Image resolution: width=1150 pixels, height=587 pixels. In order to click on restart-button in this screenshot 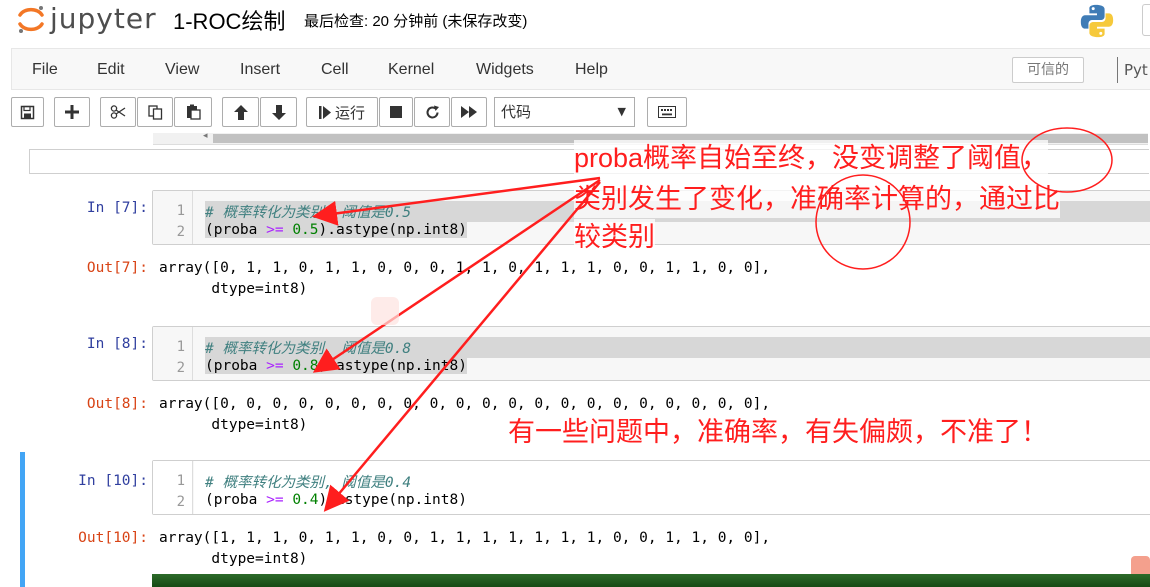, I will do `click(432, 112)`.